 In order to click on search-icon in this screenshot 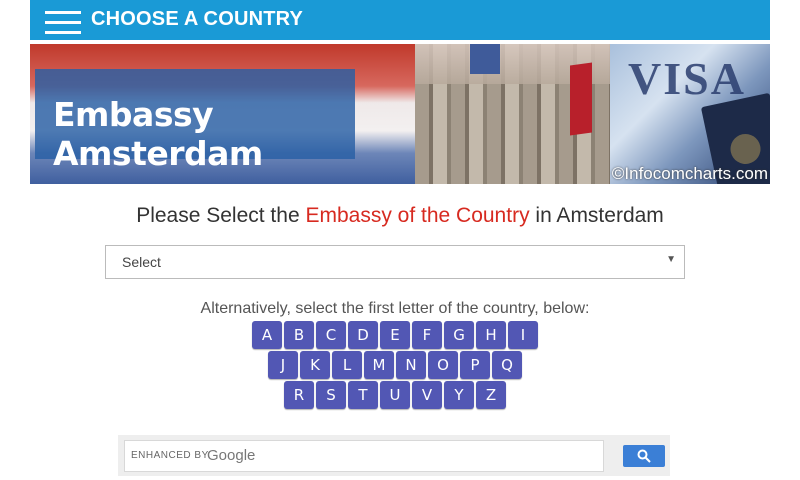, I will do `click(644, 456)`.